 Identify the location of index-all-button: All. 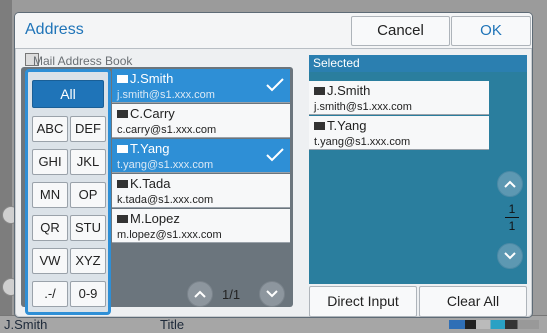
(68, 94).